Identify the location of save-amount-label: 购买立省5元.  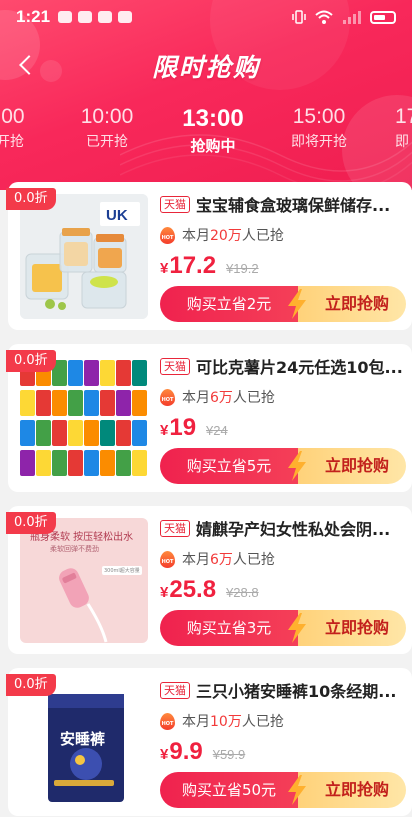
(229, 466).